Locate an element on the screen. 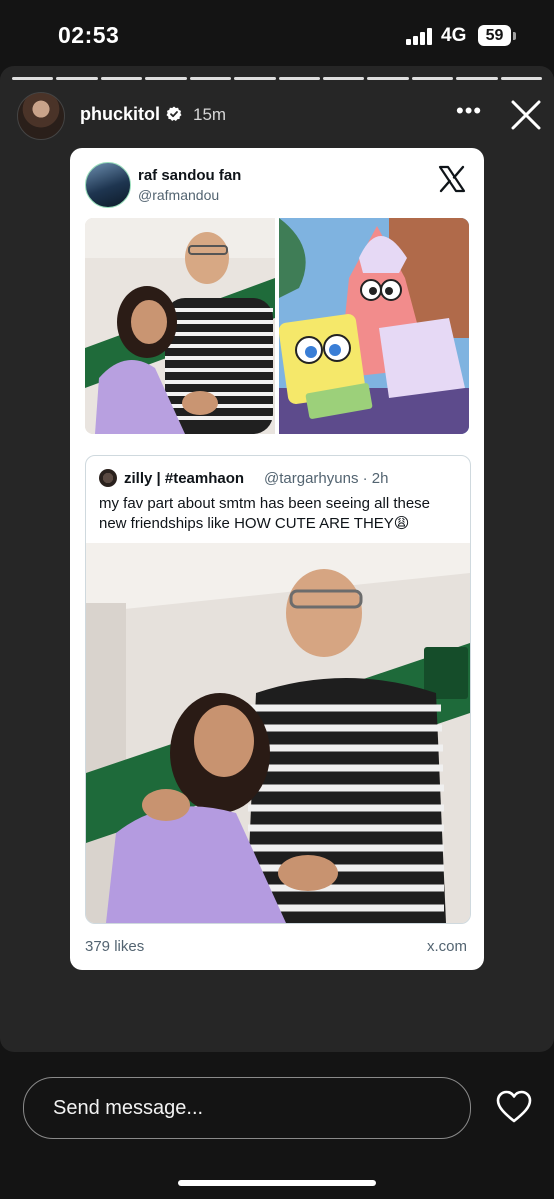 The image size is (554, 1199). battery-icon: 59 is located at coordinates (494, 35).